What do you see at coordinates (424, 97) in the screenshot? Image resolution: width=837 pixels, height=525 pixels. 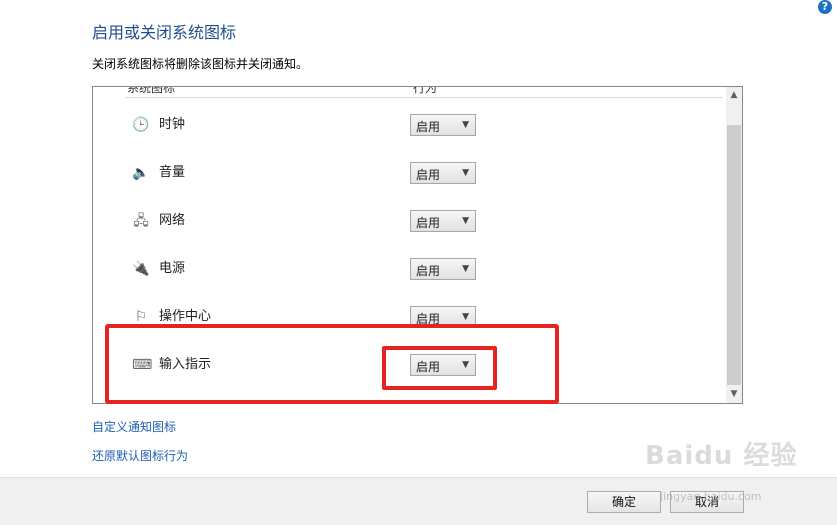 I see `header-divider` at bounding box center [424, 97].